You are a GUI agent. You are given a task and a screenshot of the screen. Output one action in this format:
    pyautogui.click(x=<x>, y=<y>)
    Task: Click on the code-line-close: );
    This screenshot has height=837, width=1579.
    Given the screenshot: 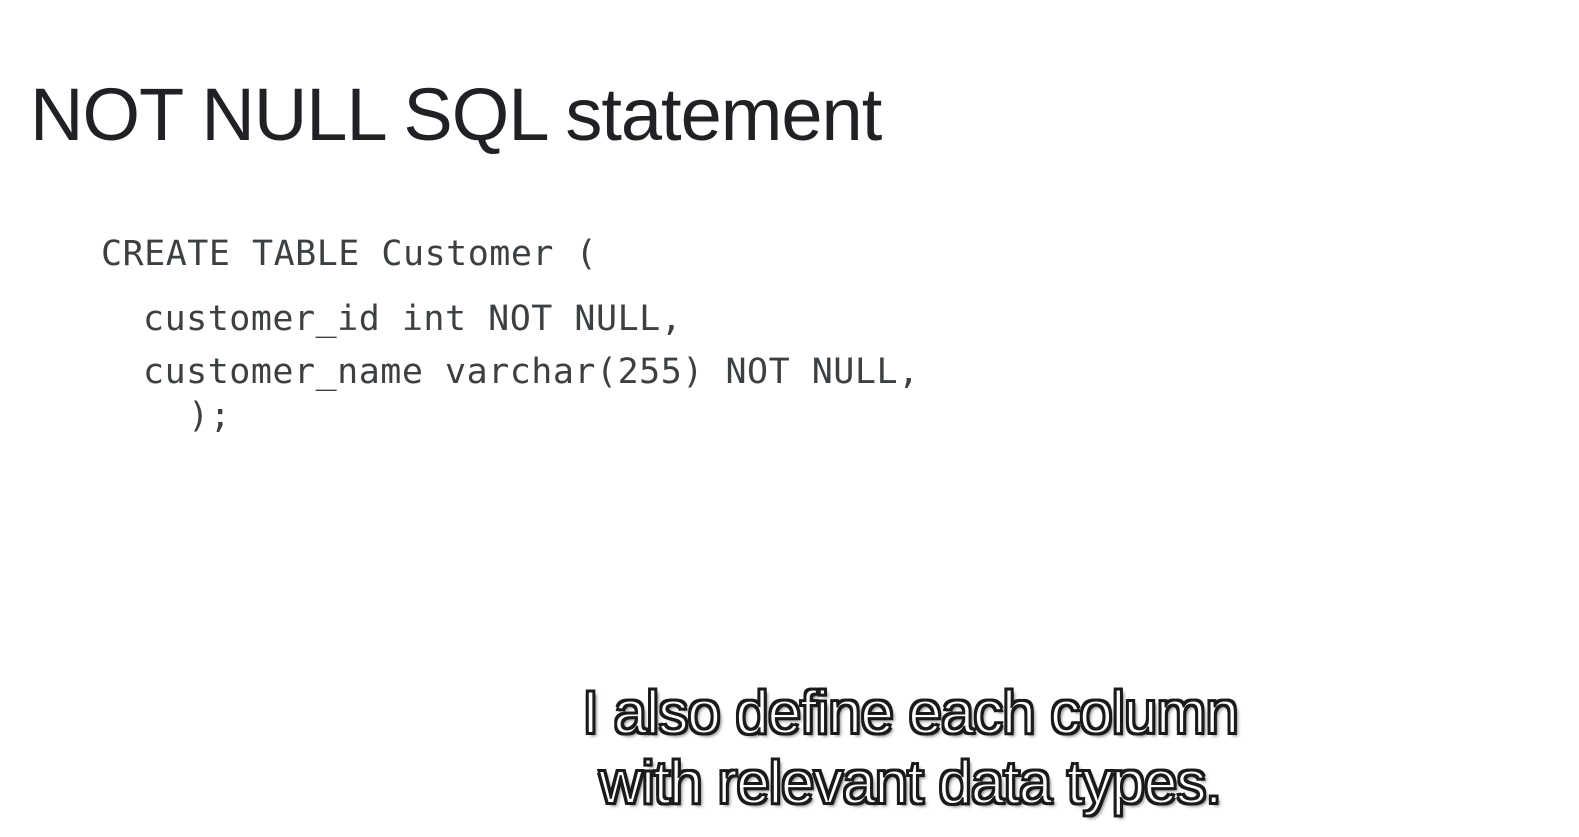 What is the action you would take?
    pyautogui.click(x=210, y=416)
    